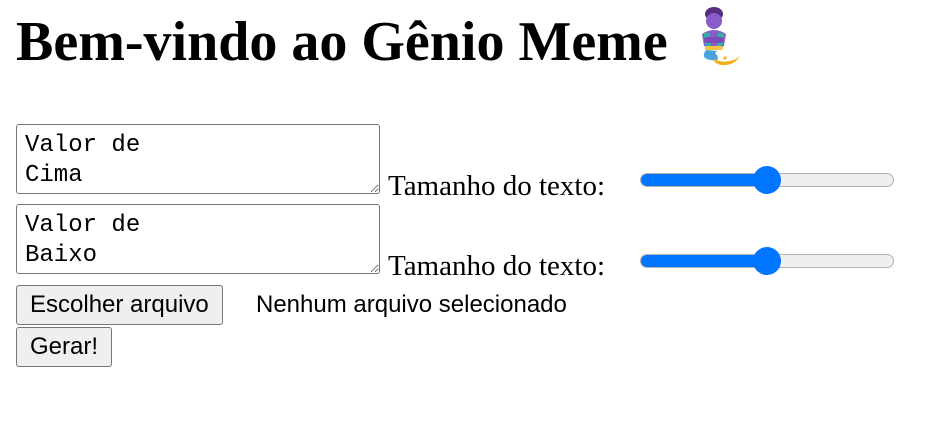  What do you see at coordinates (411, 304) in the screenshot?
I see `file-status-text: Nenhum arquivo selecionado` at bounding box center [411, 304].